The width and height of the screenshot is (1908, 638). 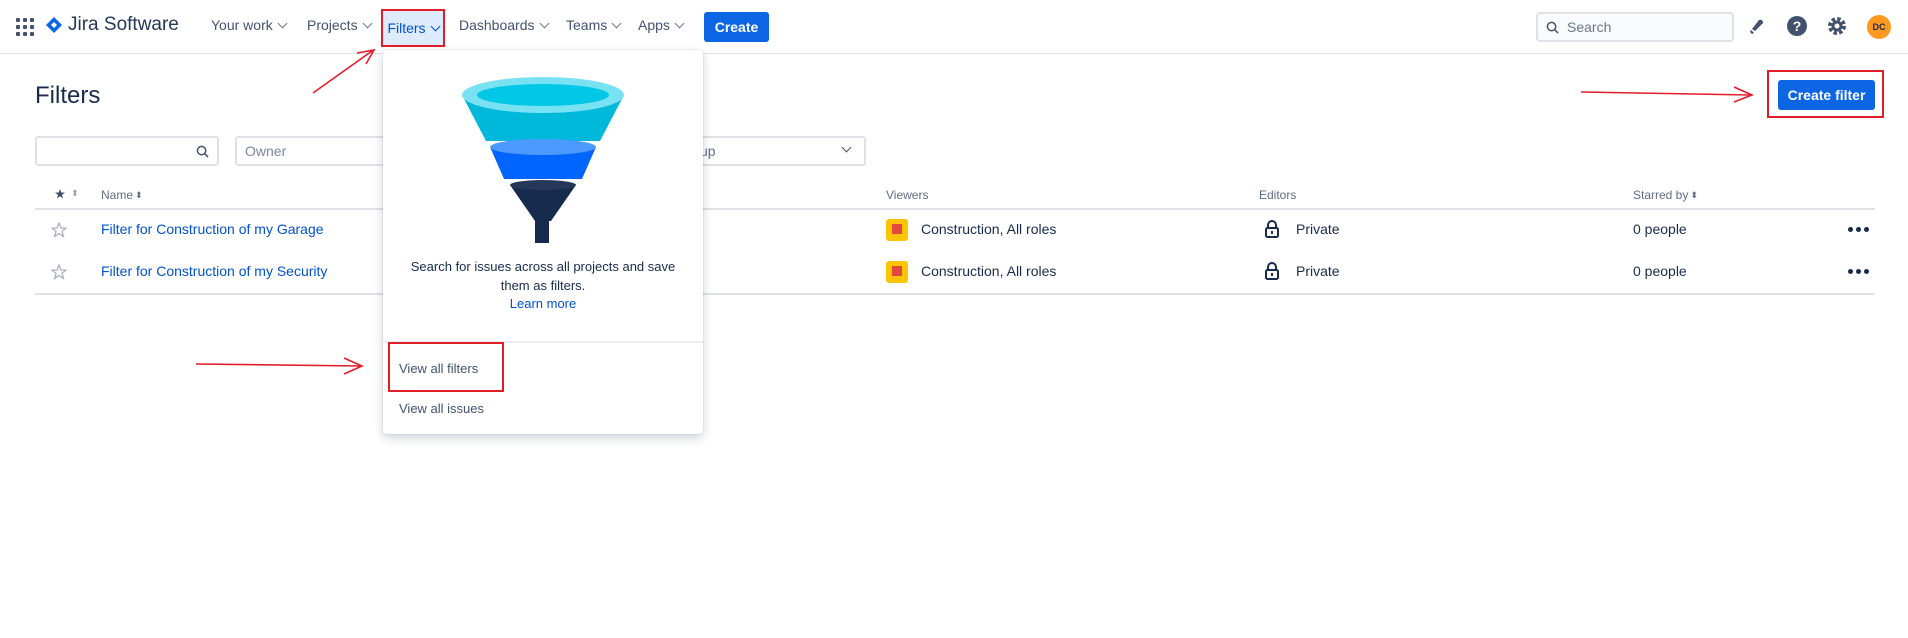 I want to click on table-bottom-divider, so click(x=955, y=294).